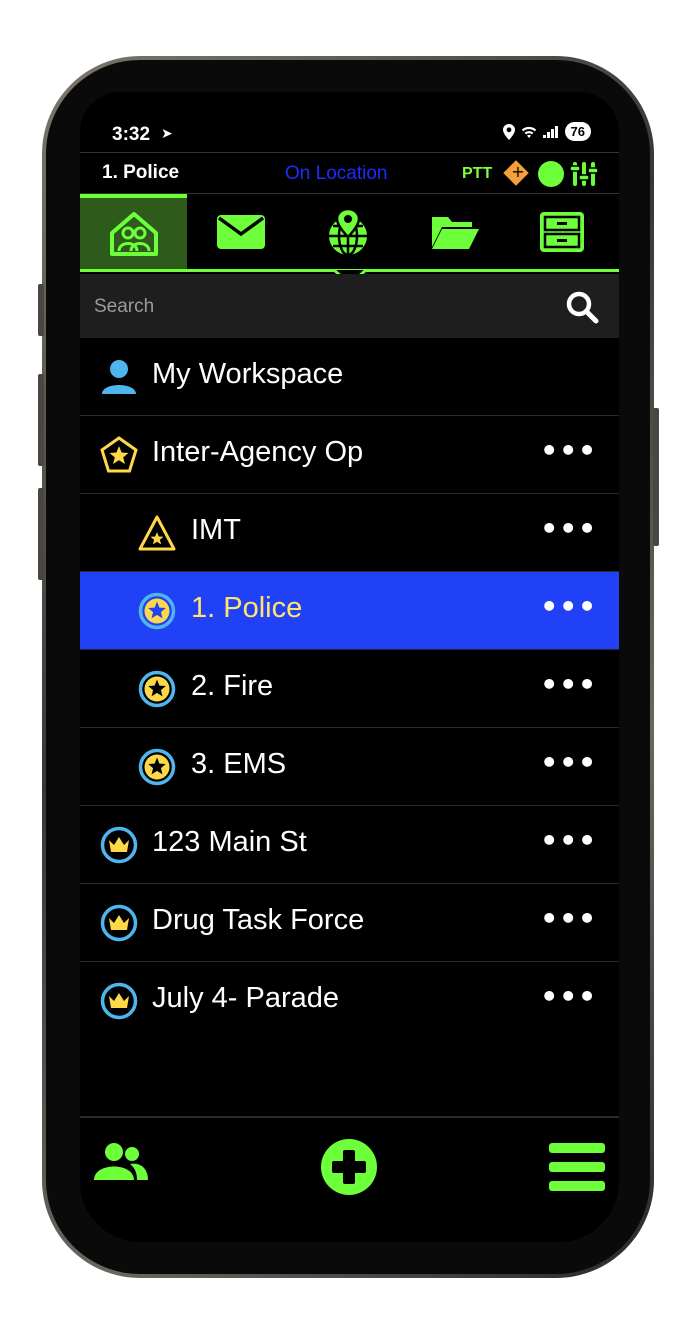  What do you see at coordinates (248, 374) in the screenshot?
I see `list-item-label: My Workspace` at bounding box center [248, 374].